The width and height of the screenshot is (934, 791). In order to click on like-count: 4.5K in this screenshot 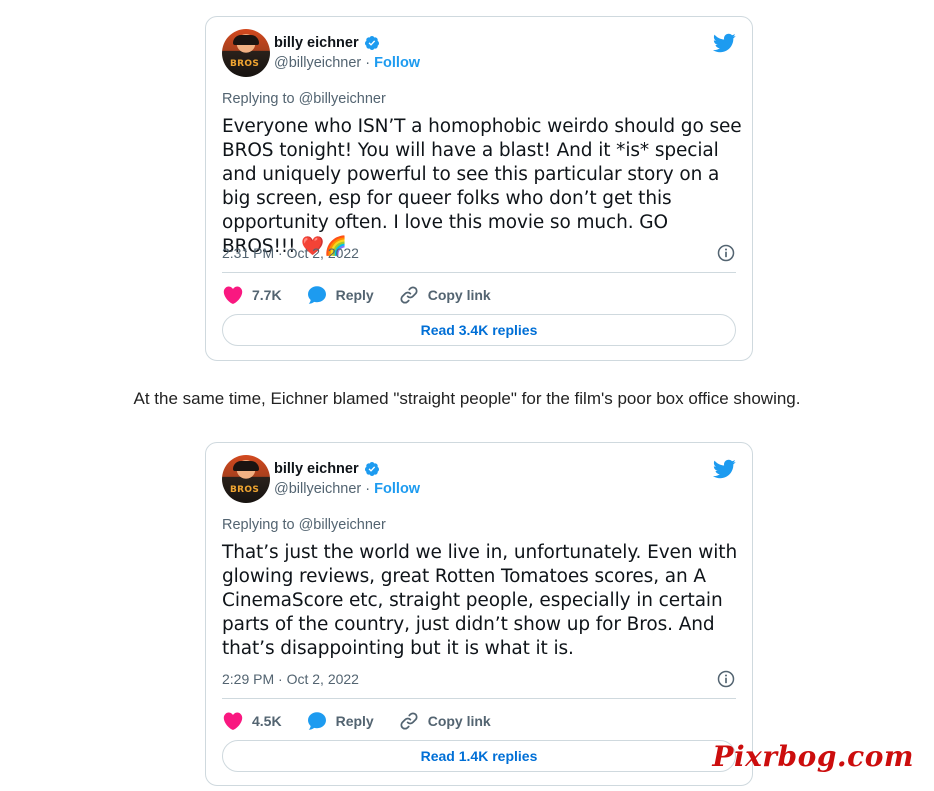, I will do `click(267, 721)`.